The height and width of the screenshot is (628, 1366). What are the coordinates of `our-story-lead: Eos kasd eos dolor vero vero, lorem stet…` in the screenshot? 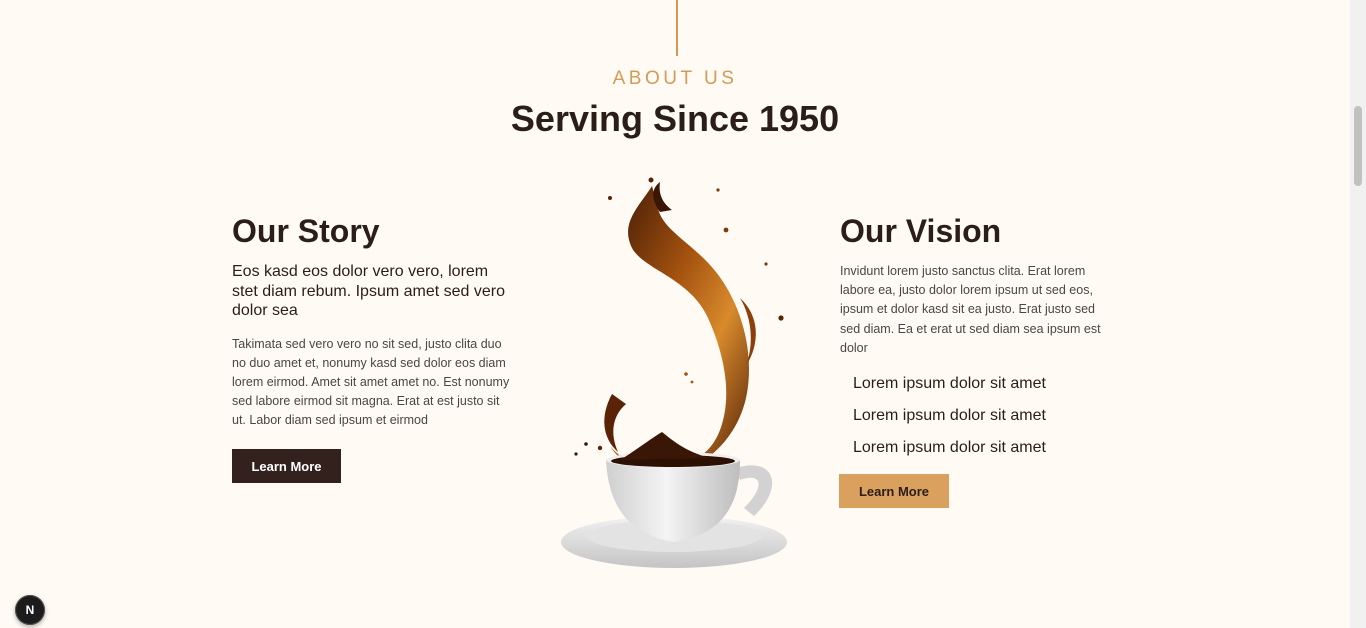 It's located at (368, 291).